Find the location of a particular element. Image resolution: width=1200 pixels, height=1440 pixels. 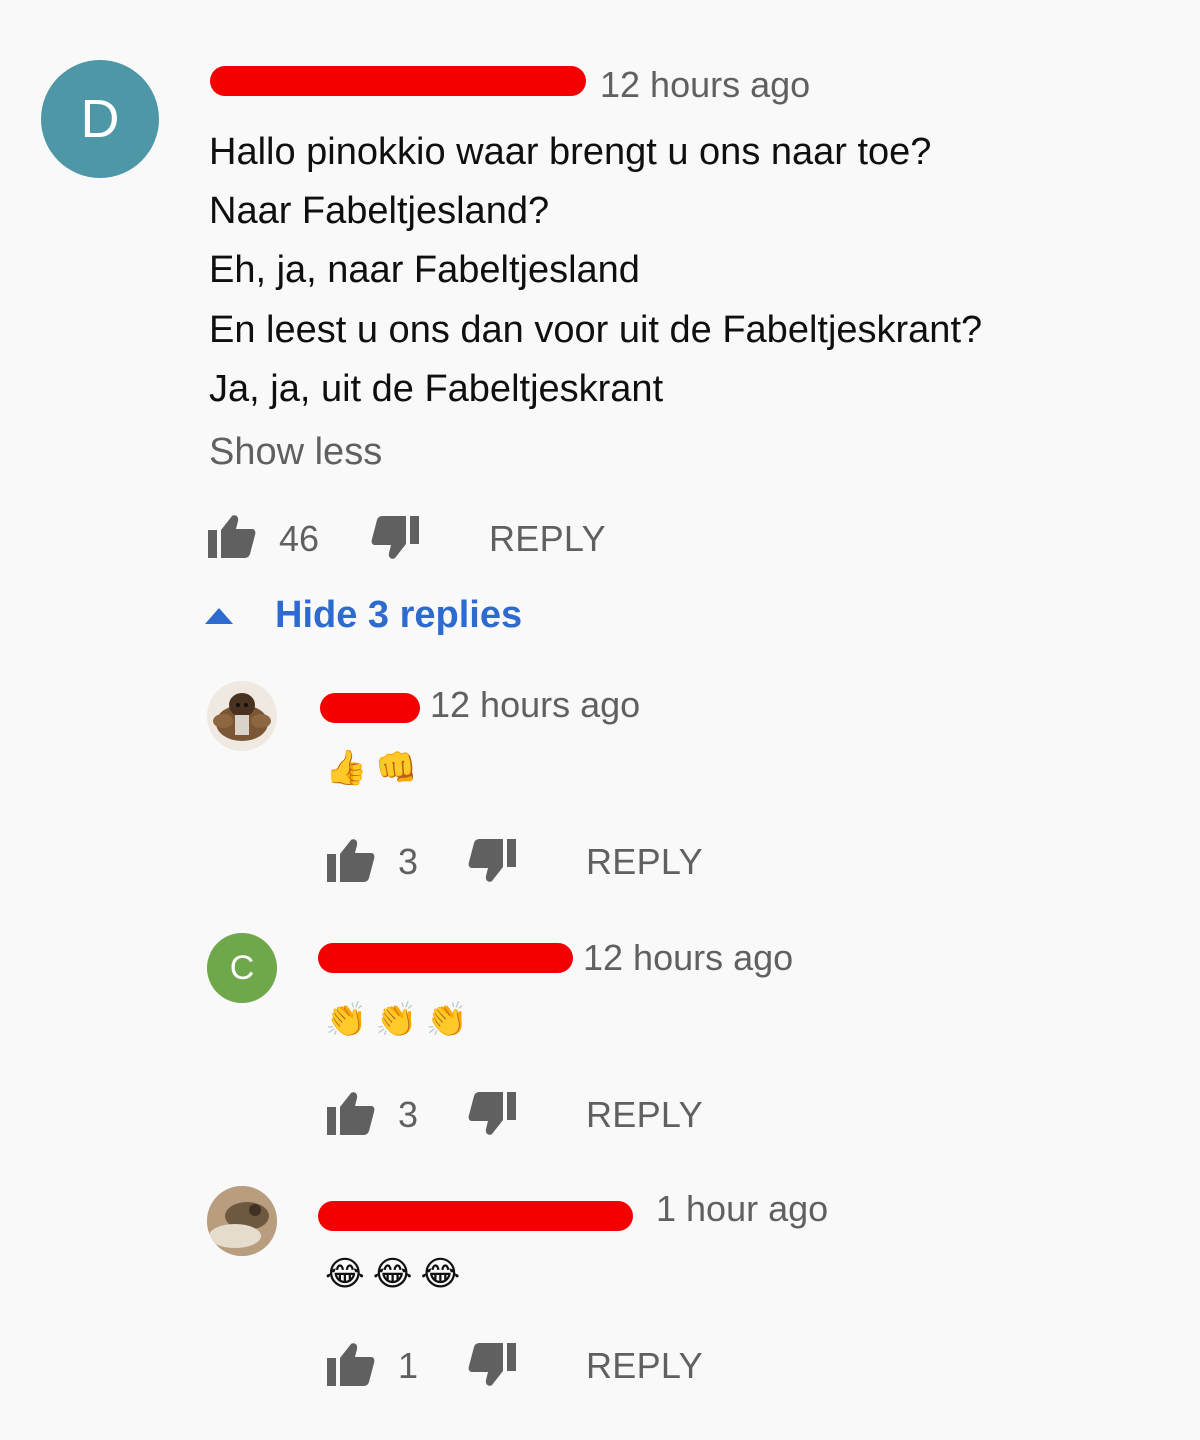

avatar-main-commenter: D is located at coordinates (100, 119).